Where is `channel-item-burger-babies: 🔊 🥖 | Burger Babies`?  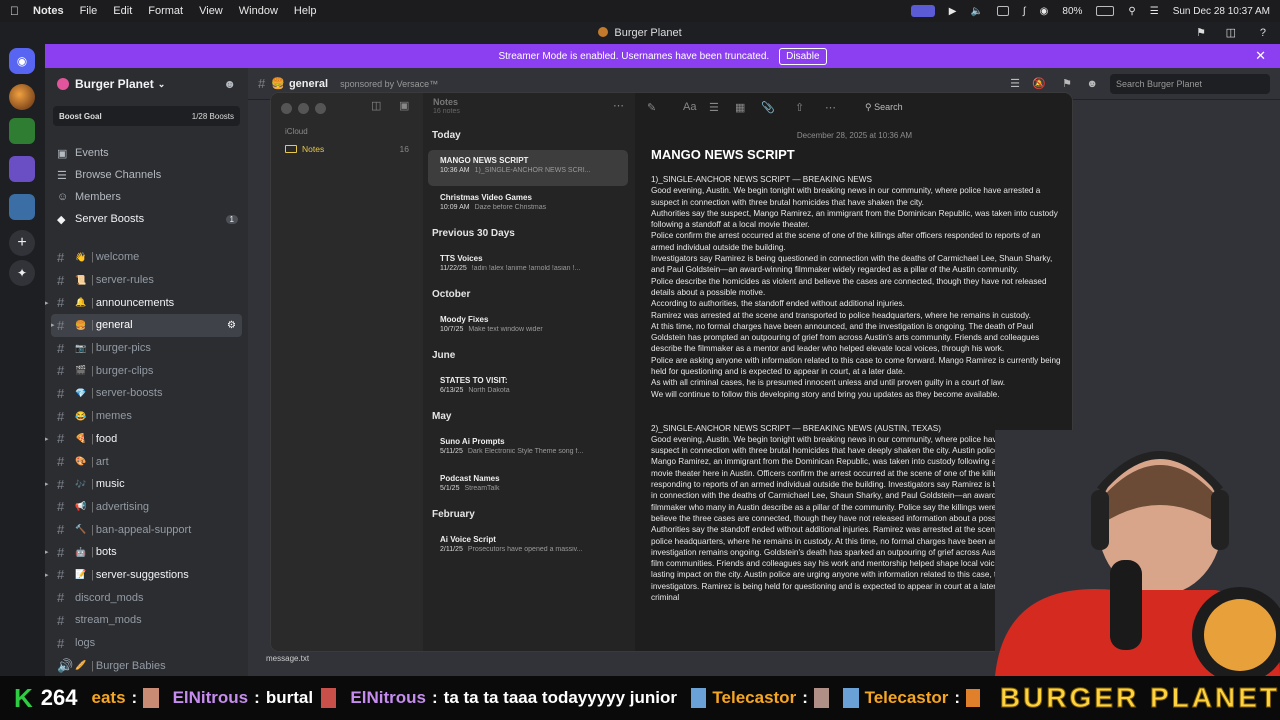 channel-item-burger-babies: 🔊 🥖 | Burger Babies is located at coordinates (146, 665).